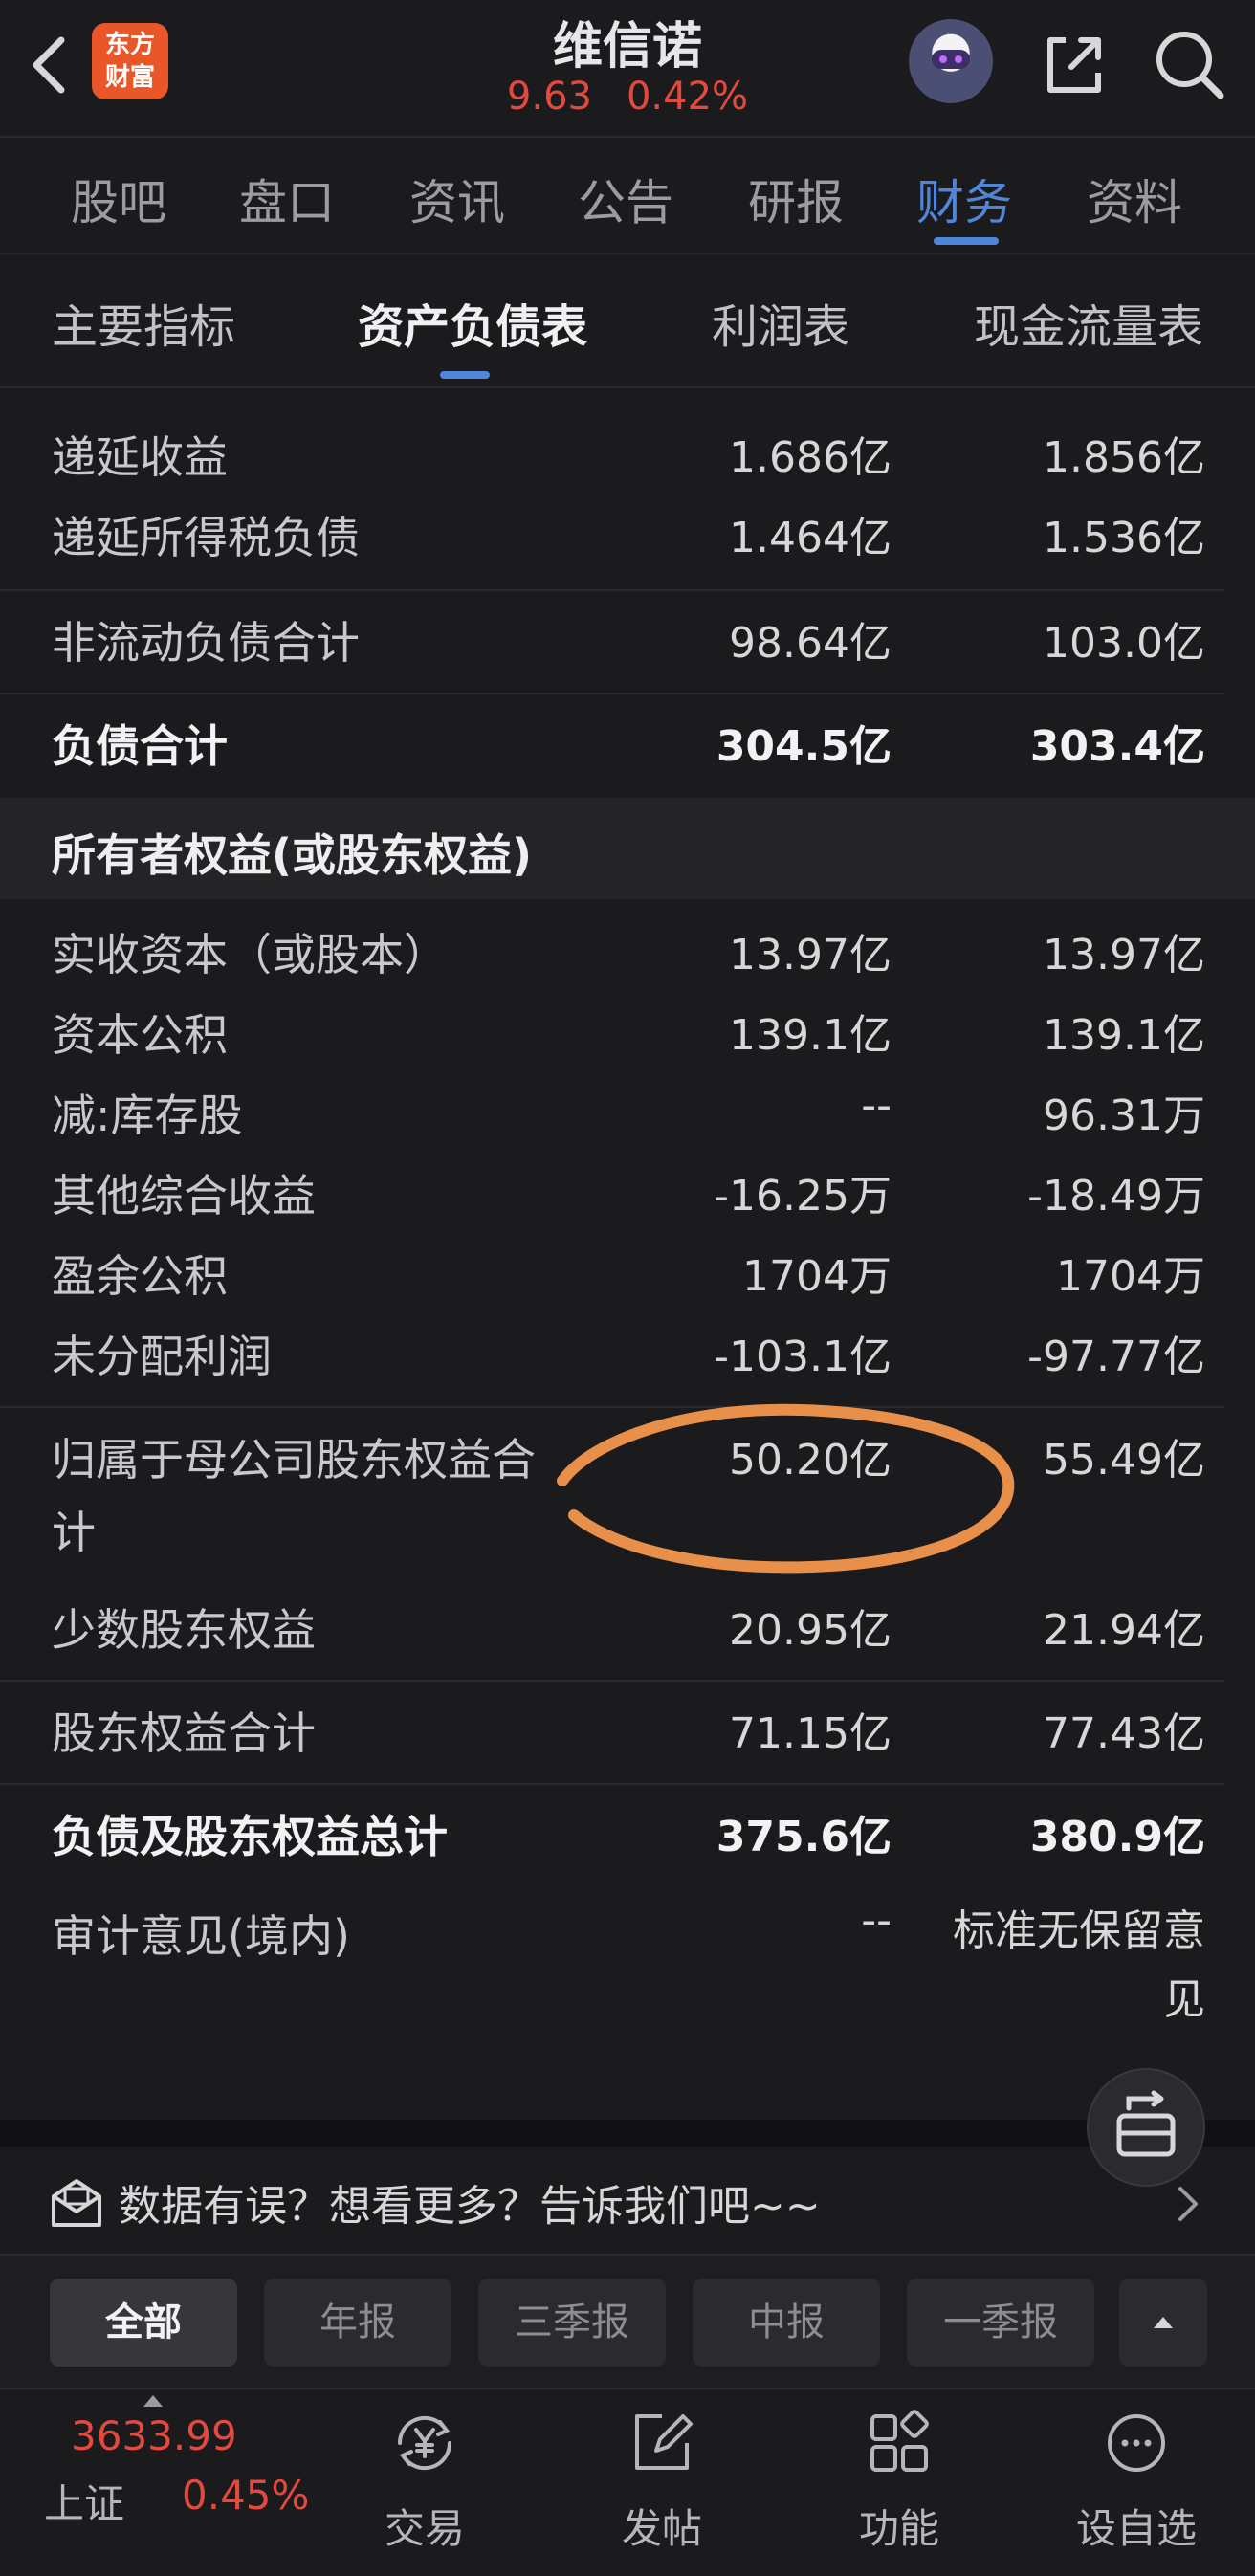 This screenshot has height=2576, width=1255. What do you see at coordinates (1124, 643) in the screenshot?
I see `row-value-period2: 103.0亿` at bounding box center [1124, 643].